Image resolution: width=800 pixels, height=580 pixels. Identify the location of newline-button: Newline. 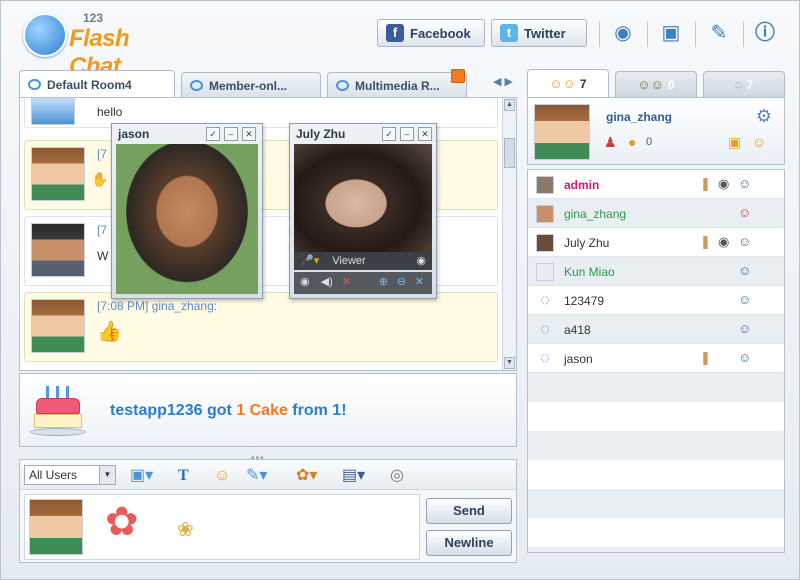
(469, 543).